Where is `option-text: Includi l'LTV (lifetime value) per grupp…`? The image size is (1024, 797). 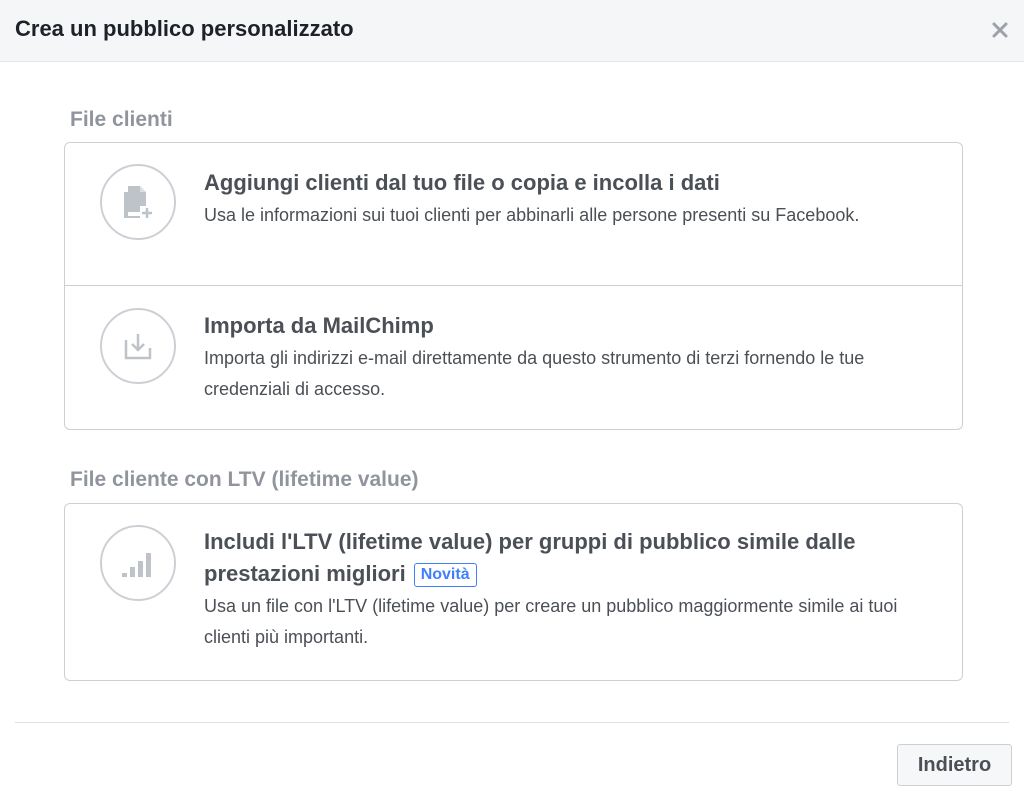 option-text: Includi l'LTV (lifetime value) per grupp… is located at coordinates (573, 589).